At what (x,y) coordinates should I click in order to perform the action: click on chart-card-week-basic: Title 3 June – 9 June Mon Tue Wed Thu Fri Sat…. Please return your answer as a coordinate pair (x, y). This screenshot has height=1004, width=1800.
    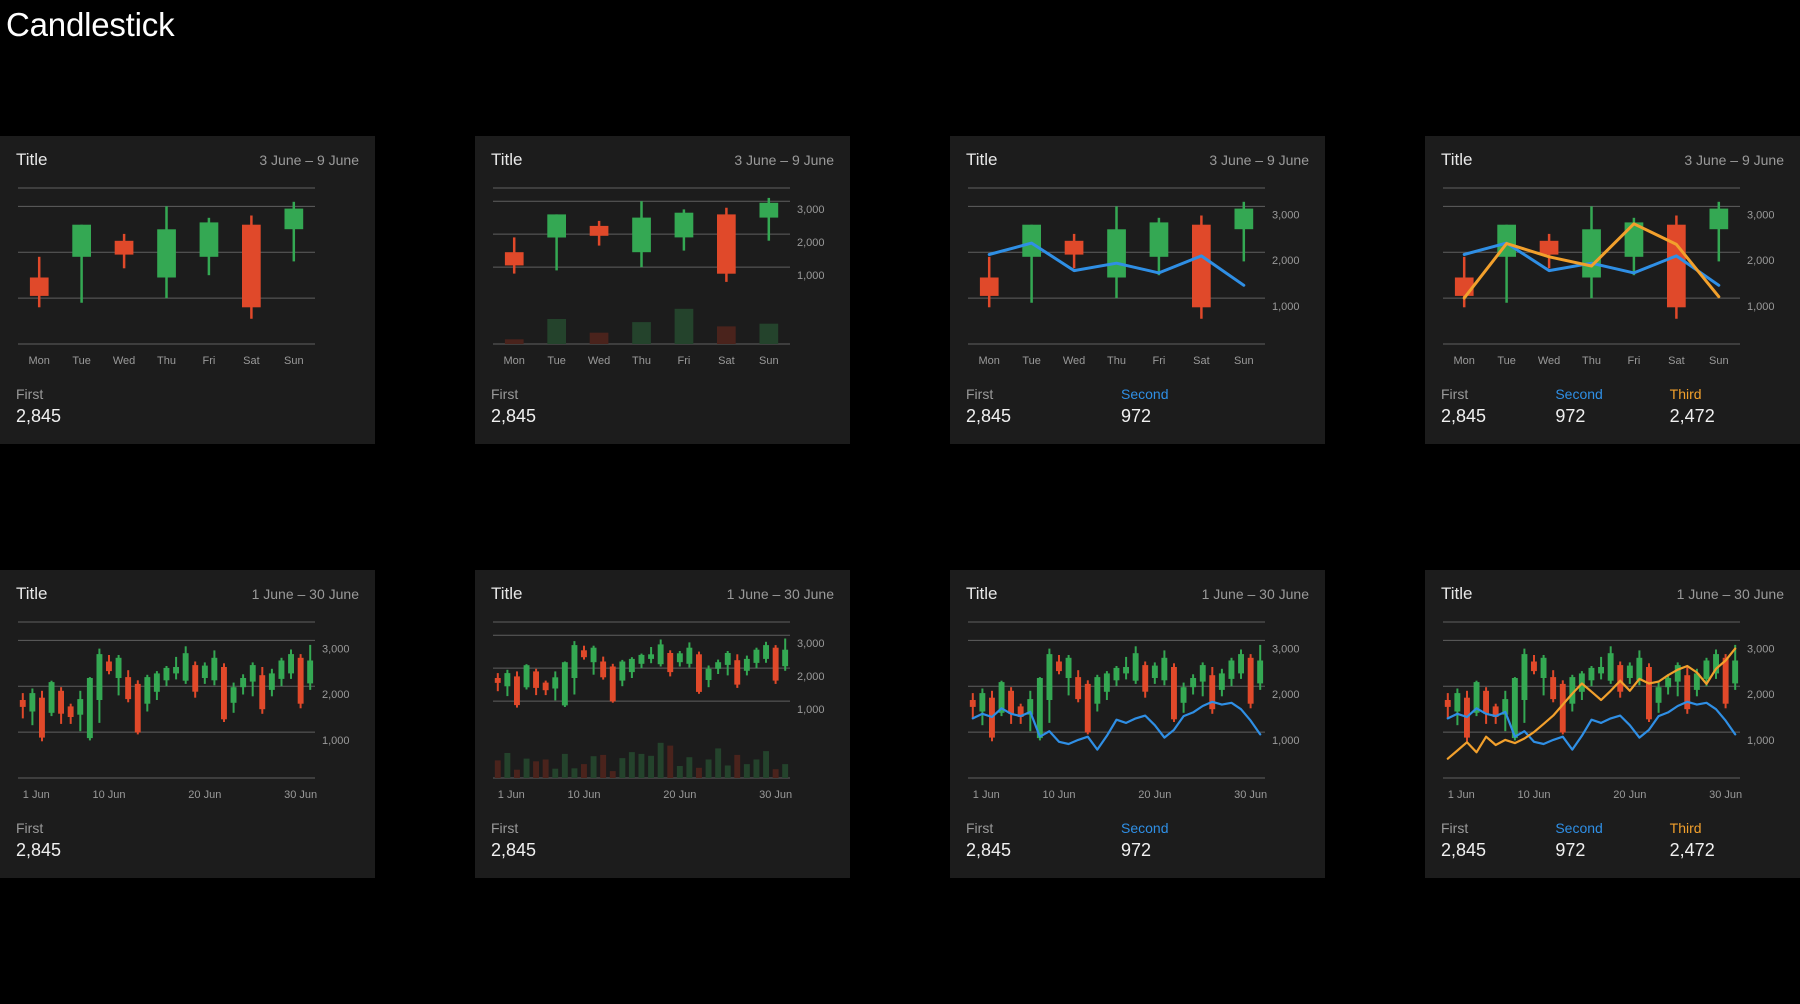
    Looking at the image, I should click on (187, 290).